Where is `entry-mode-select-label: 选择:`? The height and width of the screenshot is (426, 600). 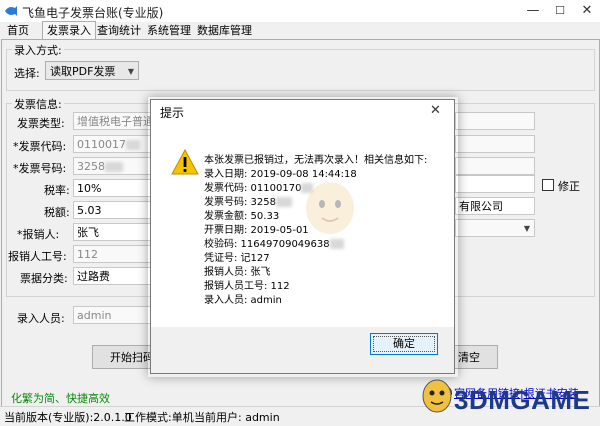 entry-mode-select-label: 选择: is located at coordinates (27, 73).